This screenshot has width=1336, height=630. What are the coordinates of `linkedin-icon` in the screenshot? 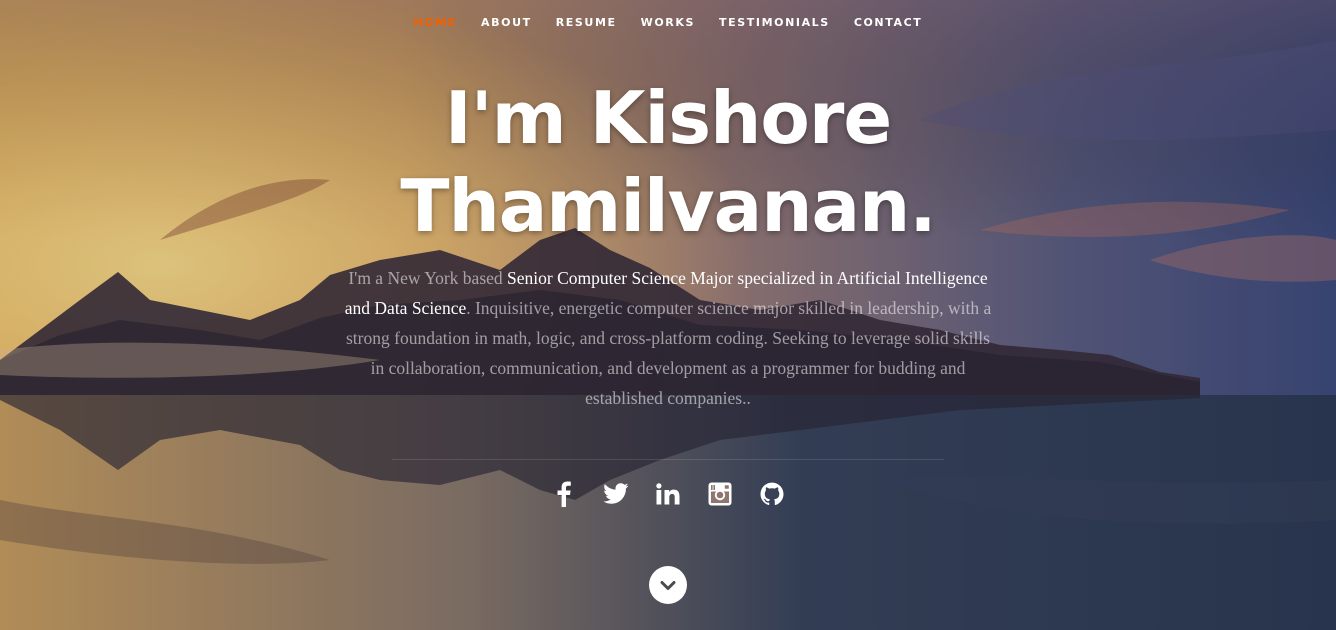 It's located at (668, 494).